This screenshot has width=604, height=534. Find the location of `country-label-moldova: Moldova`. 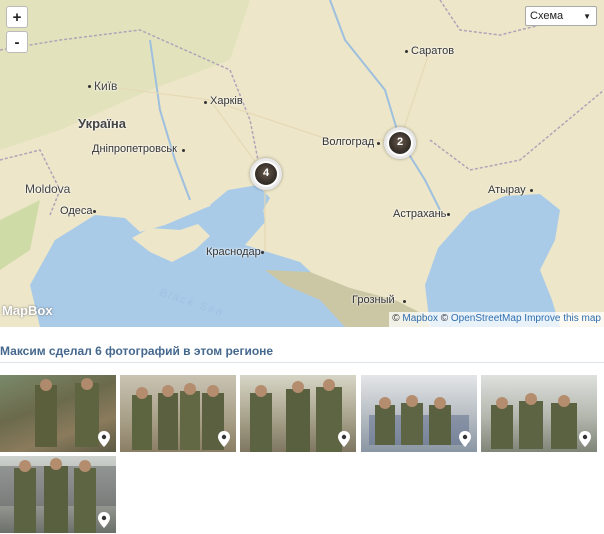

country-label-moldova: Moldova is located at coordinates (48, 189).